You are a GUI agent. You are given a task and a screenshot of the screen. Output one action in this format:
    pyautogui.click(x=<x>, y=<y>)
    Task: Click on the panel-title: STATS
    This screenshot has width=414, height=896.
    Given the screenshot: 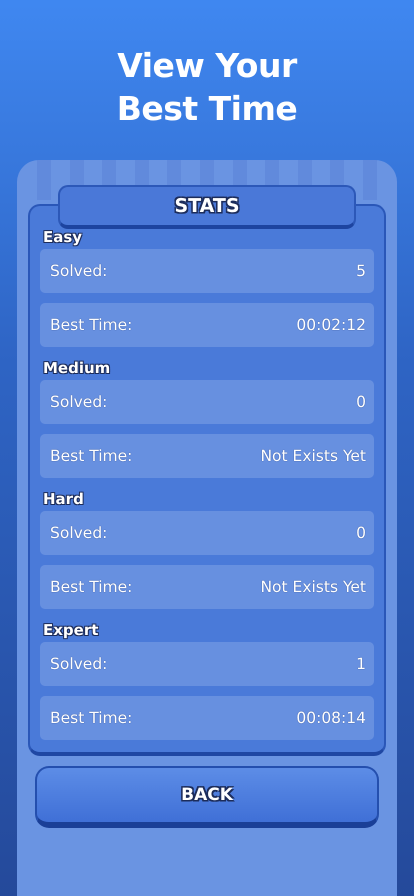 What is the action you would take?
    pyautogui.click(x=207, y=207)
    